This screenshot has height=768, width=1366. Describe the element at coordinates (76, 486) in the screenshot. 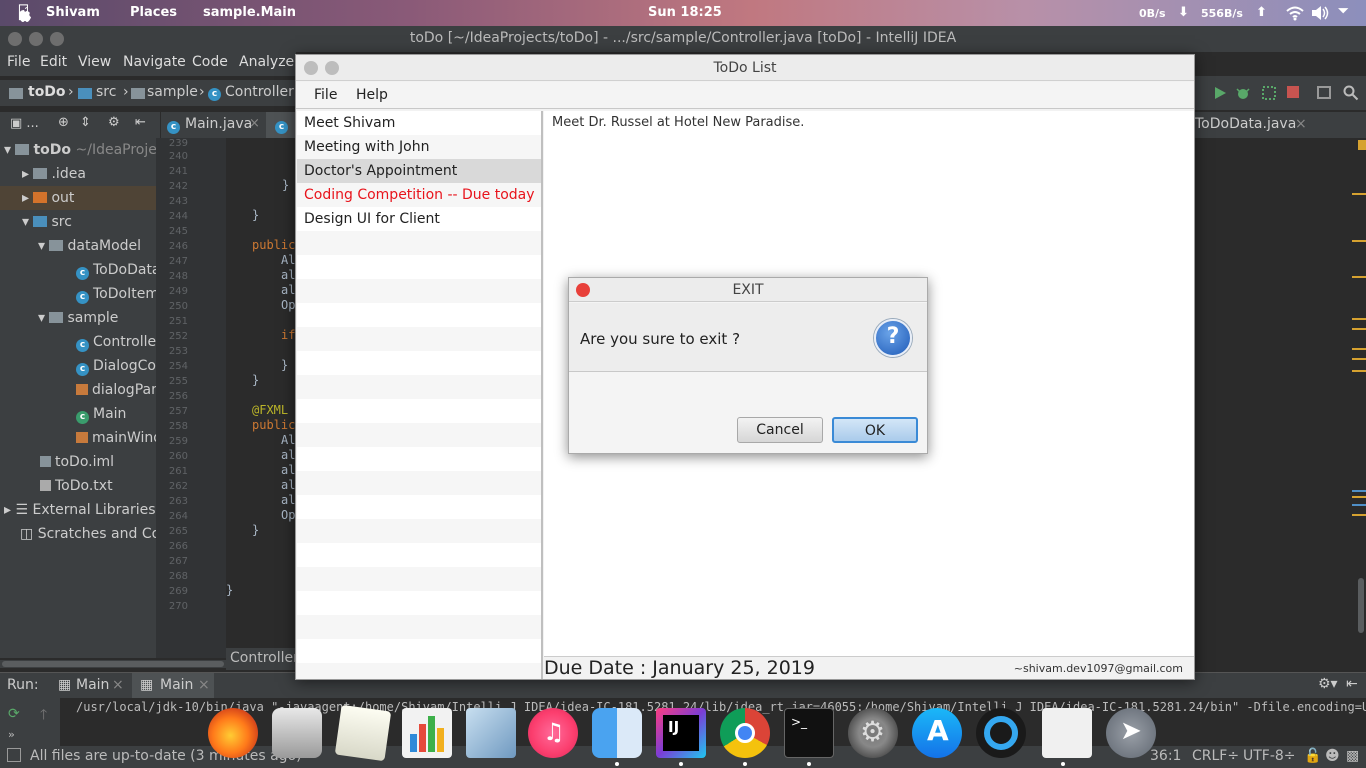

I see `tree-item-txt: ToDo.txt` at that location.